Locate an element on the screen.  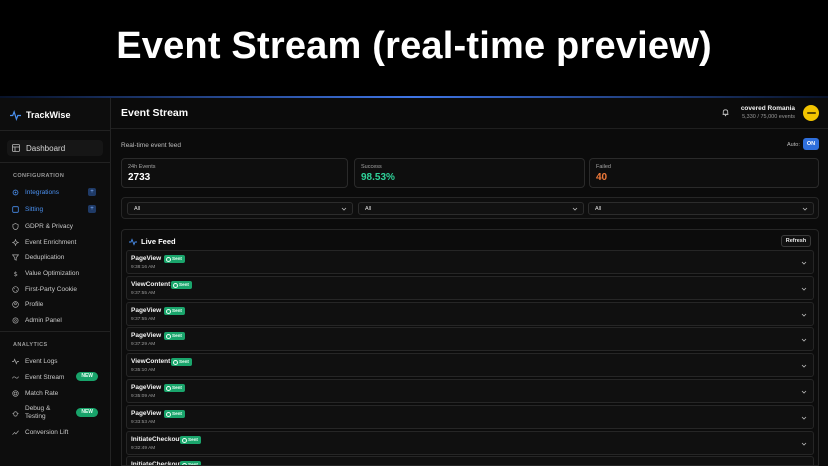
stat-label: Failed is located at coordinates (603, 167).